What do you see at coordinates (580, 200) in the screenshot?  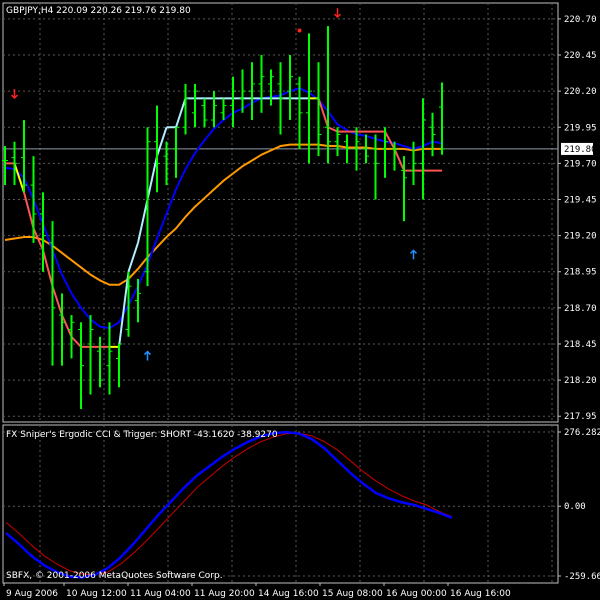 I see `price-tick-label: 219.45` at bounding box center [580, 200].